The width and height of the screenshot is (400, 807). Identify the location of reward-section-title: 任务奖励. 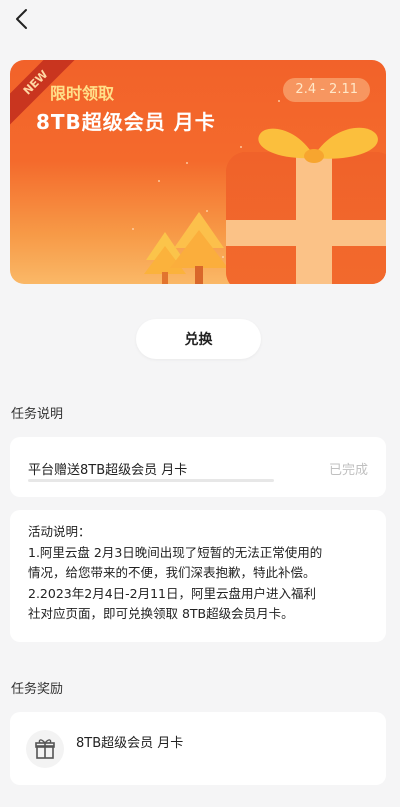
(37, 689).